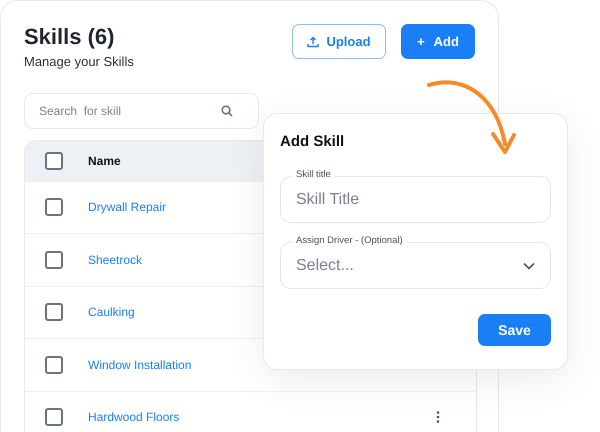  What do you see at coordinates (438, 417) in the screenshot?
I see `more-icon` at bounding box center [438, 417].